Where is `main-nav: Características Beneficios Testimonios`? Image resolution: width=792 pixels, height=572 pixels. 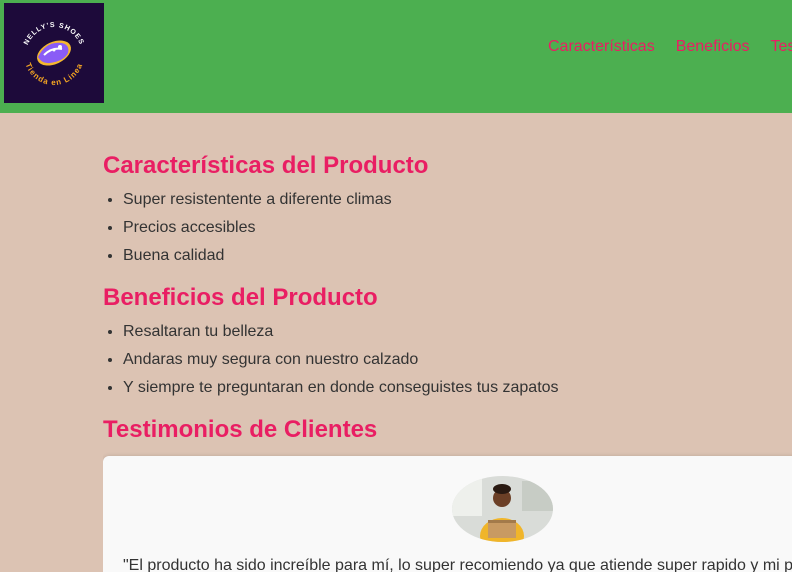
main-nav: Características Beneficios Testimonios is located at coordinates (670, 47).